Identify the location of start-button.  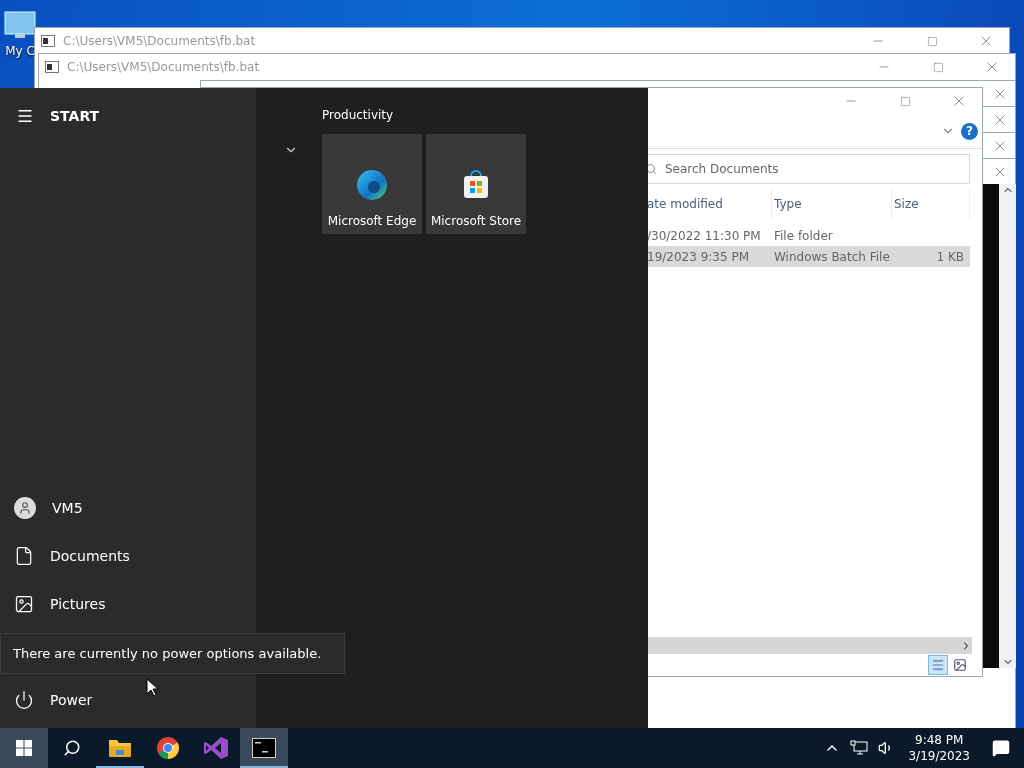
(24, 748).